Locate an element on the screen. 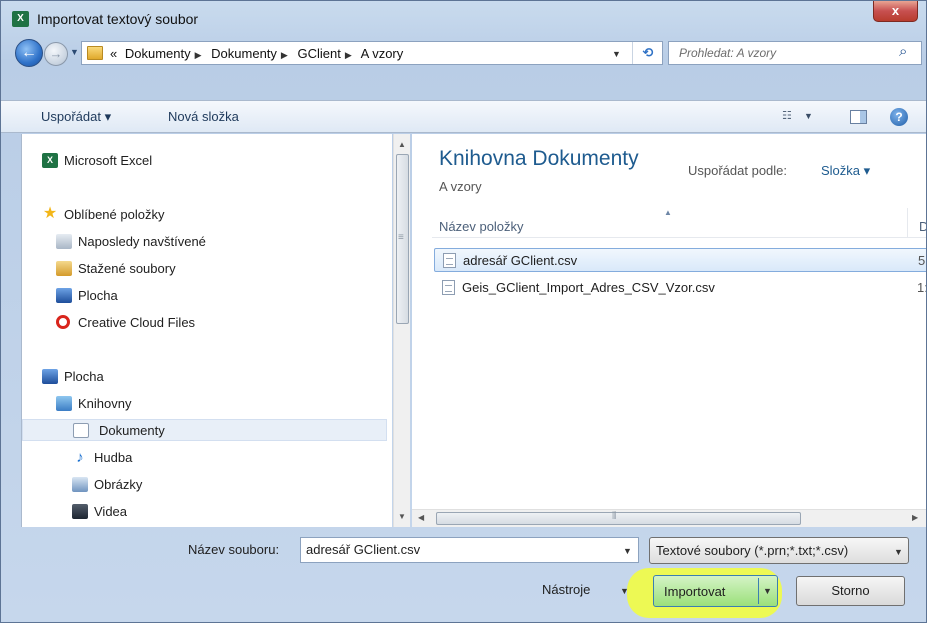  nav-item-label: Stažené soubory is located at coordinates (127, 268).